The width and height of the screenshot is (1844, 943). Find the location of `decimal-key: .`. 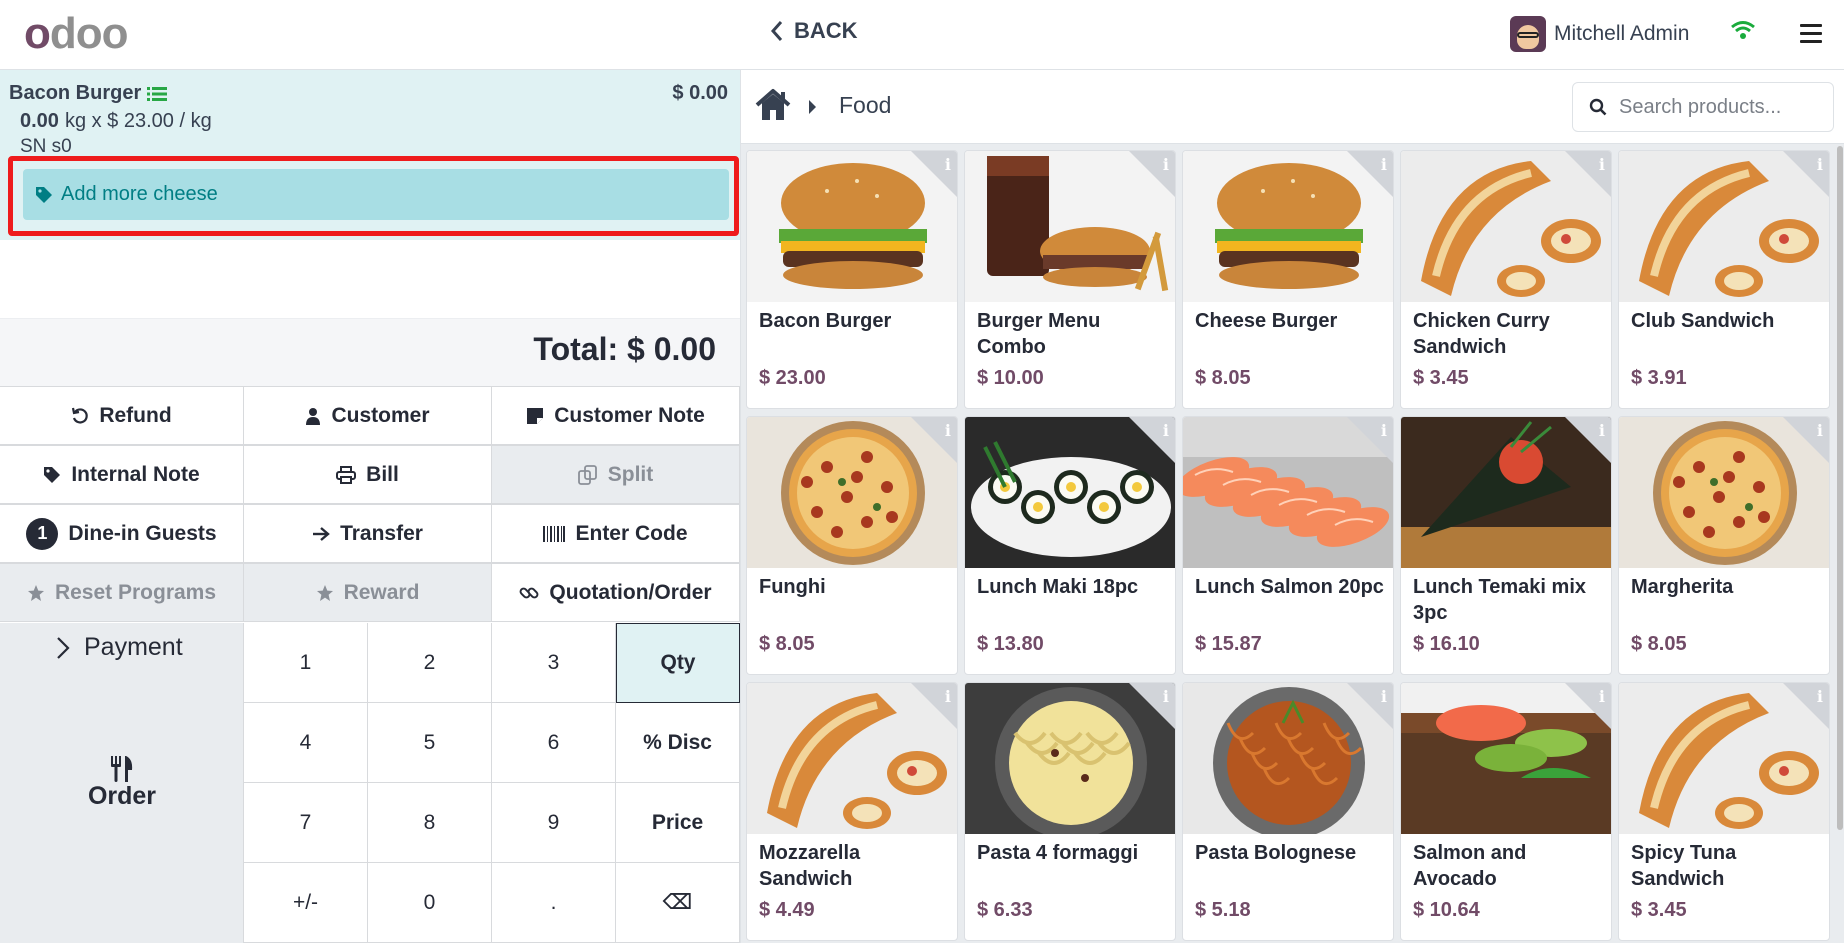

decimal-key: . is located at coordinates (554, 903).